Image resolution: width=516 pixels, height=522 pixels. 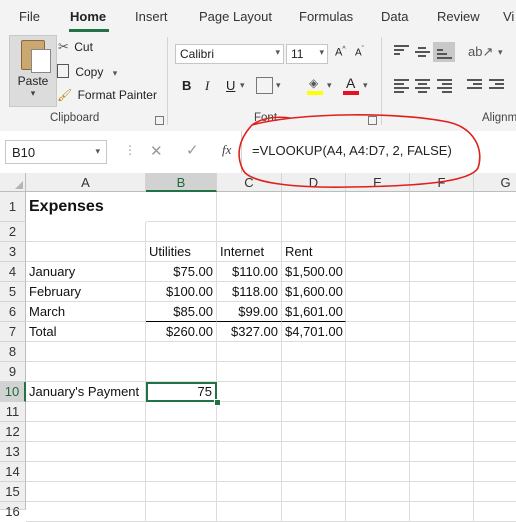 I want to click on annotation-overlay, so click(x=359, y=151).